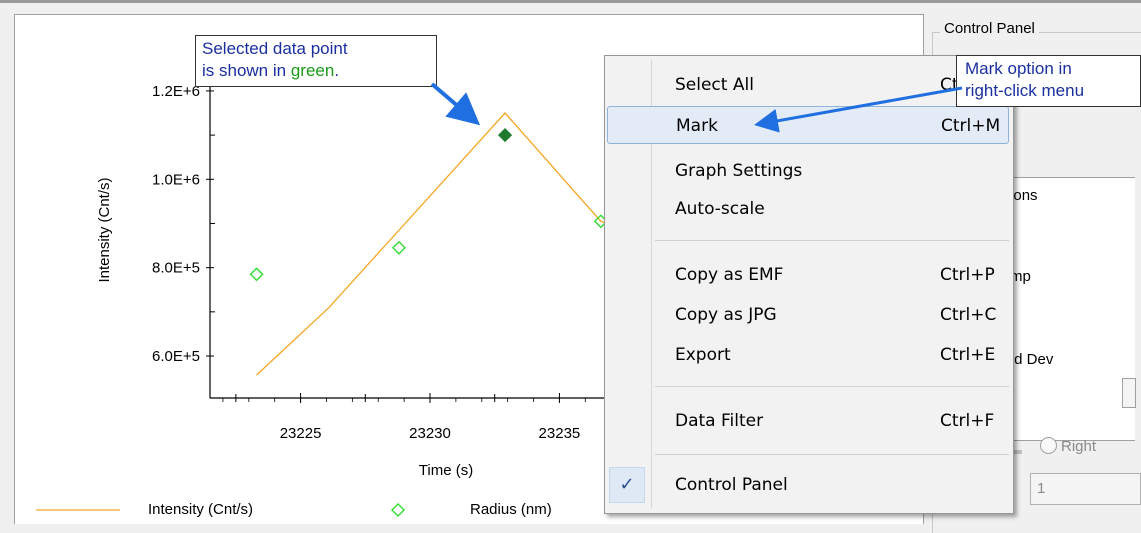 The height and width of the screenshot is (533, 1141). I want to click on menu-item-label: Mark, so click(697, 126).